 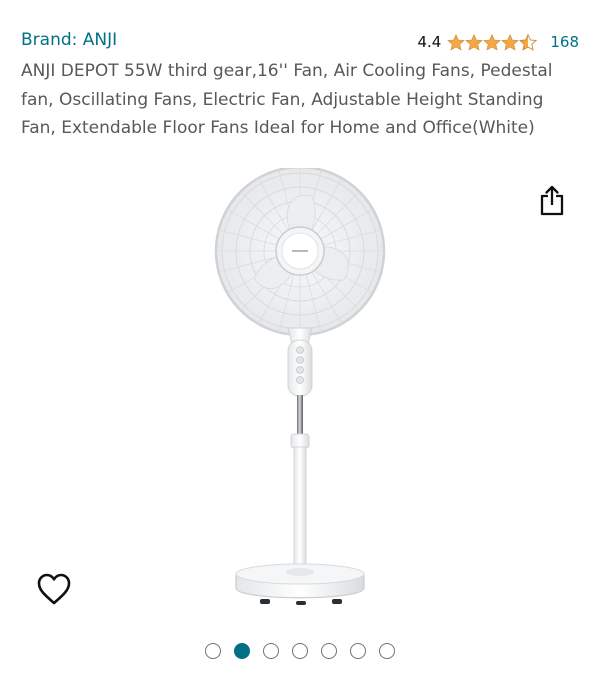 What do you see at coordinates (429, 42) in the screenshot?
I see `rating-value: 4.4` at bounding box center [429, 42].